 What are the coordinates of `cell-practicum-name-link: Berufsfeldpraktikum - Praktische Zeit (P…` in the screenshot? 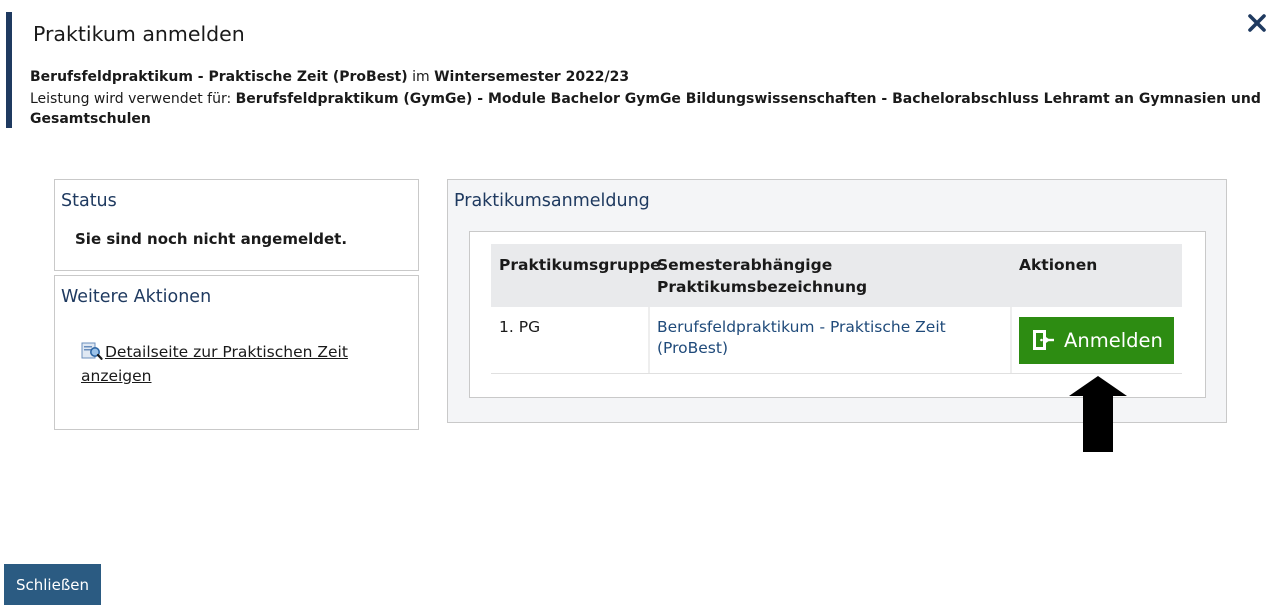 It's located at (817, 338).